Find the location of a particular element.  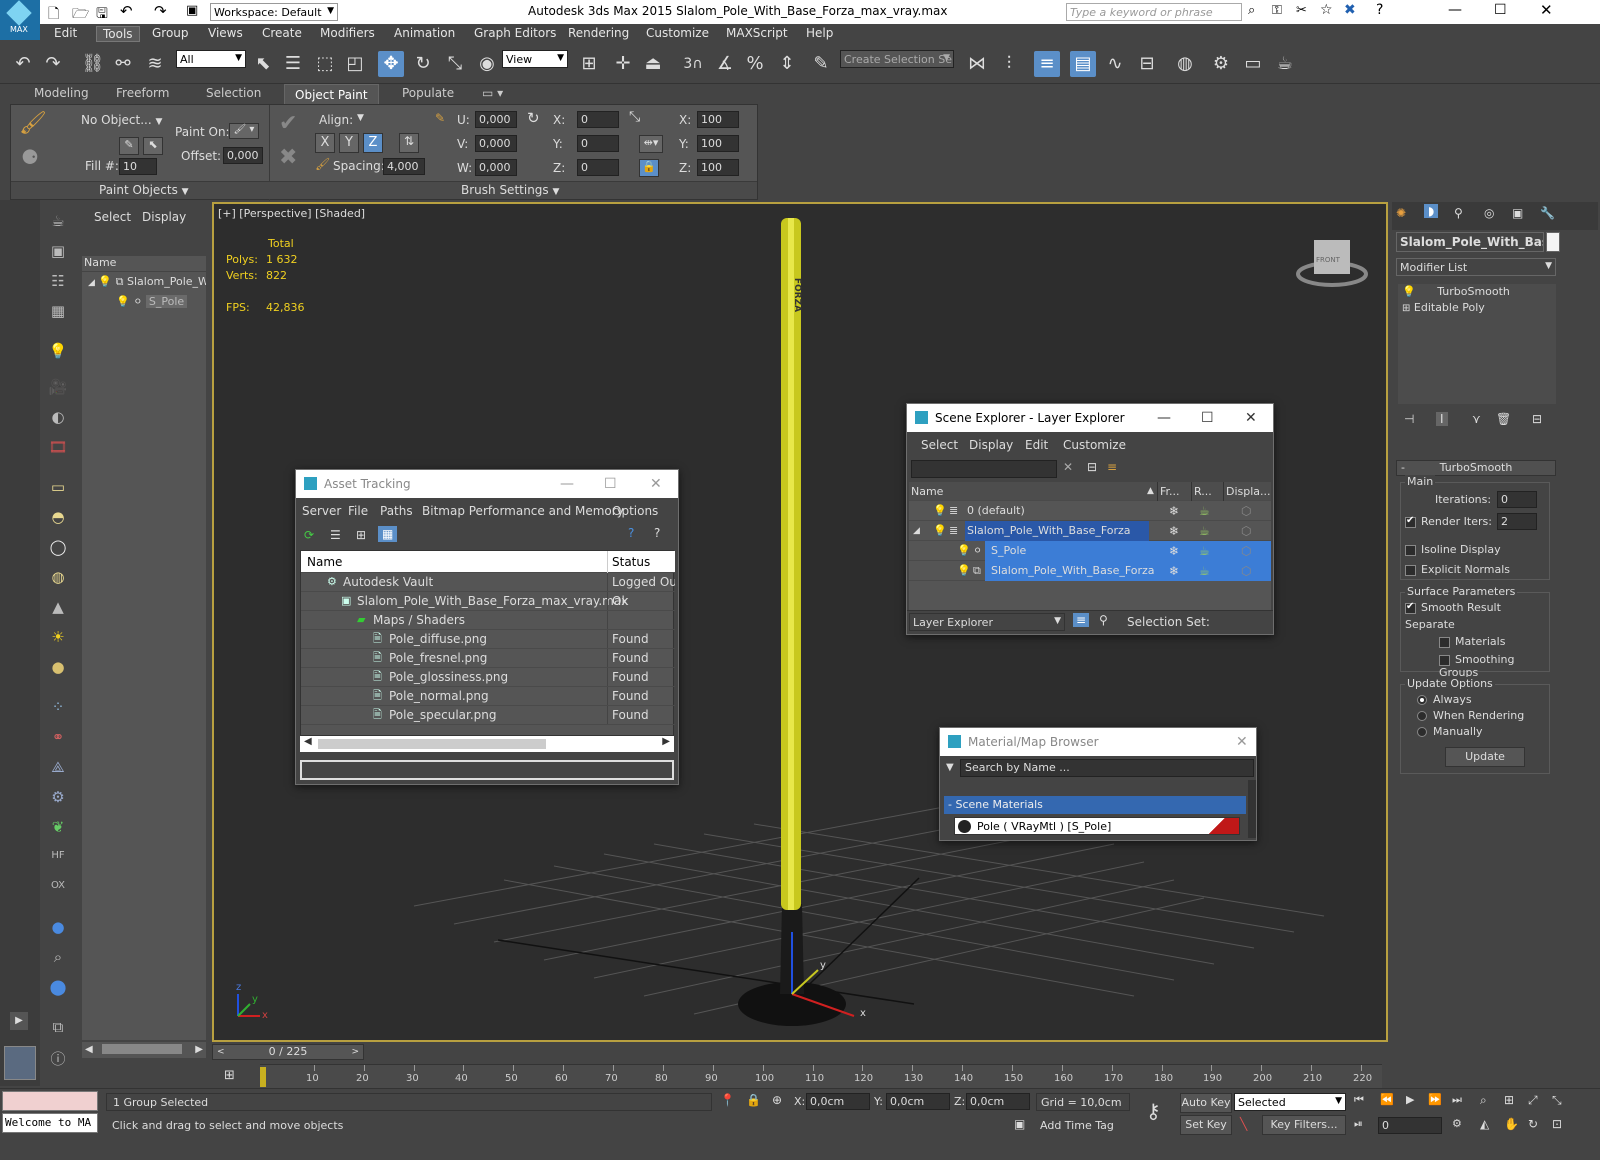

blue-sphere-icon: ● is located at coordinates (58, 929).